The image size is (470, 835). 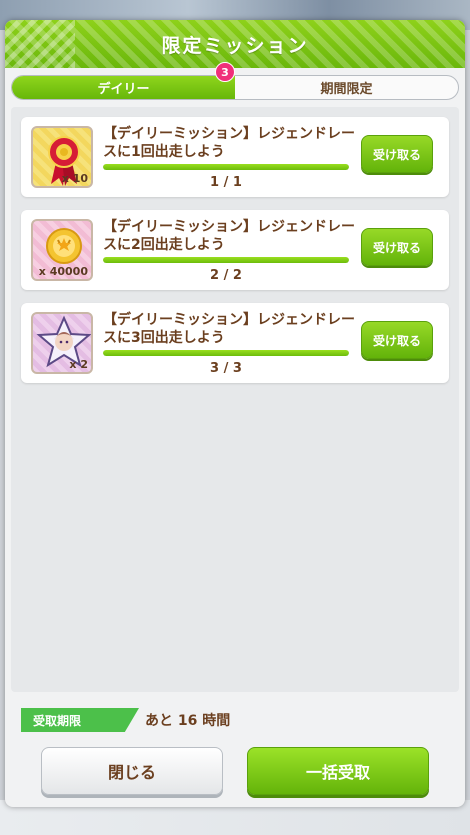 What do you see at coordinates (62, 157) in the screenshot?
I see `reward-icon-box: x 10` at bounding box center [62, 157].